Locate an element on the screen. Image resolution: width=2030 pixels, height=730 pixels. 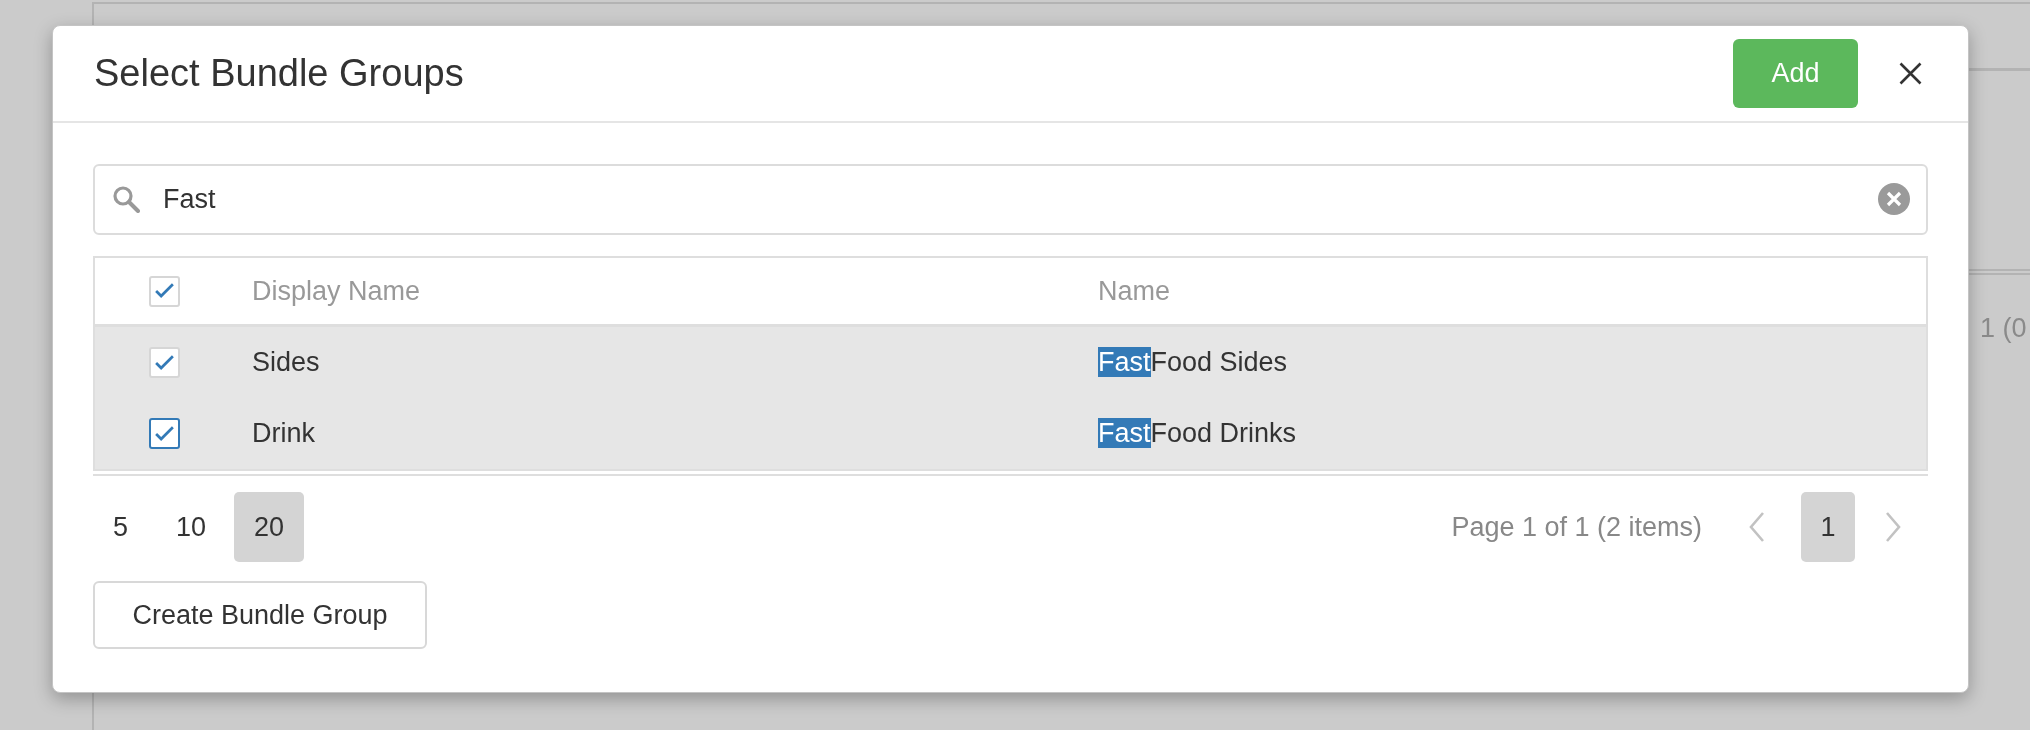
search-icon is located at coordinates (126, 199).